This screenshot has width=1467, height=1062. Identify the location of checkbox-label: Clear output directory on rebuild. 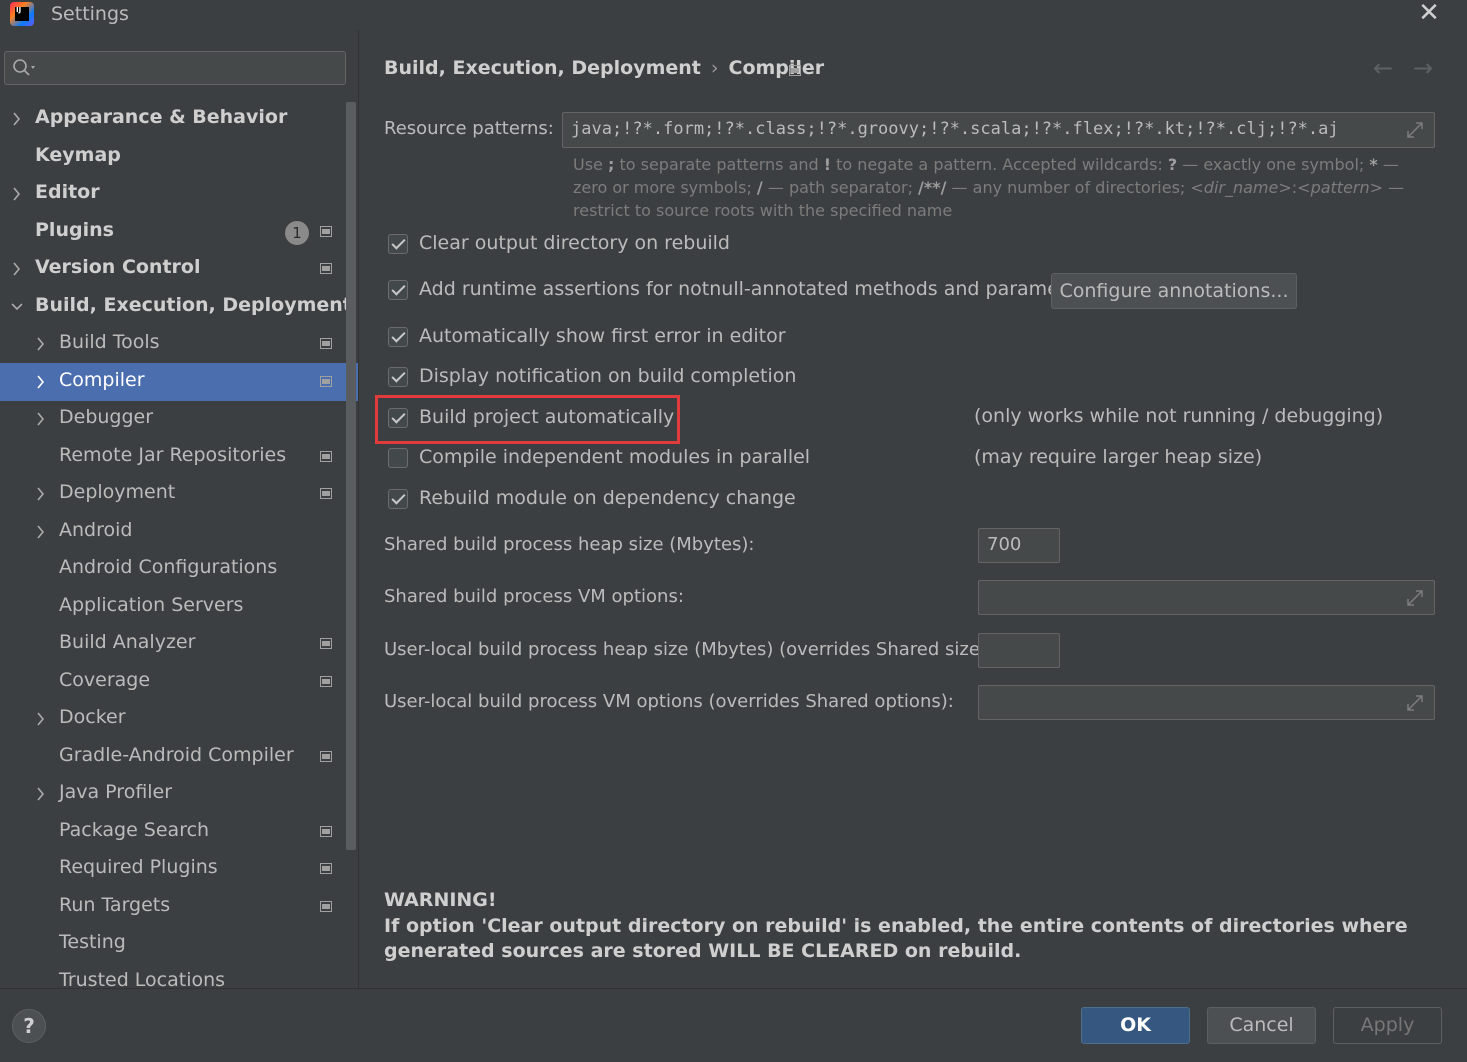
(574, 243).